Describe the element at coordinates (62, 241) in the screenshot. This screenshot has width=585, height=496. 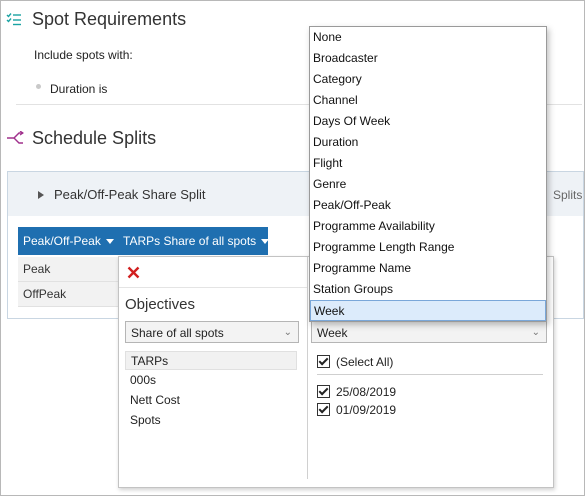
I see `column-header-label: Peak/Off-Peak` at that location.